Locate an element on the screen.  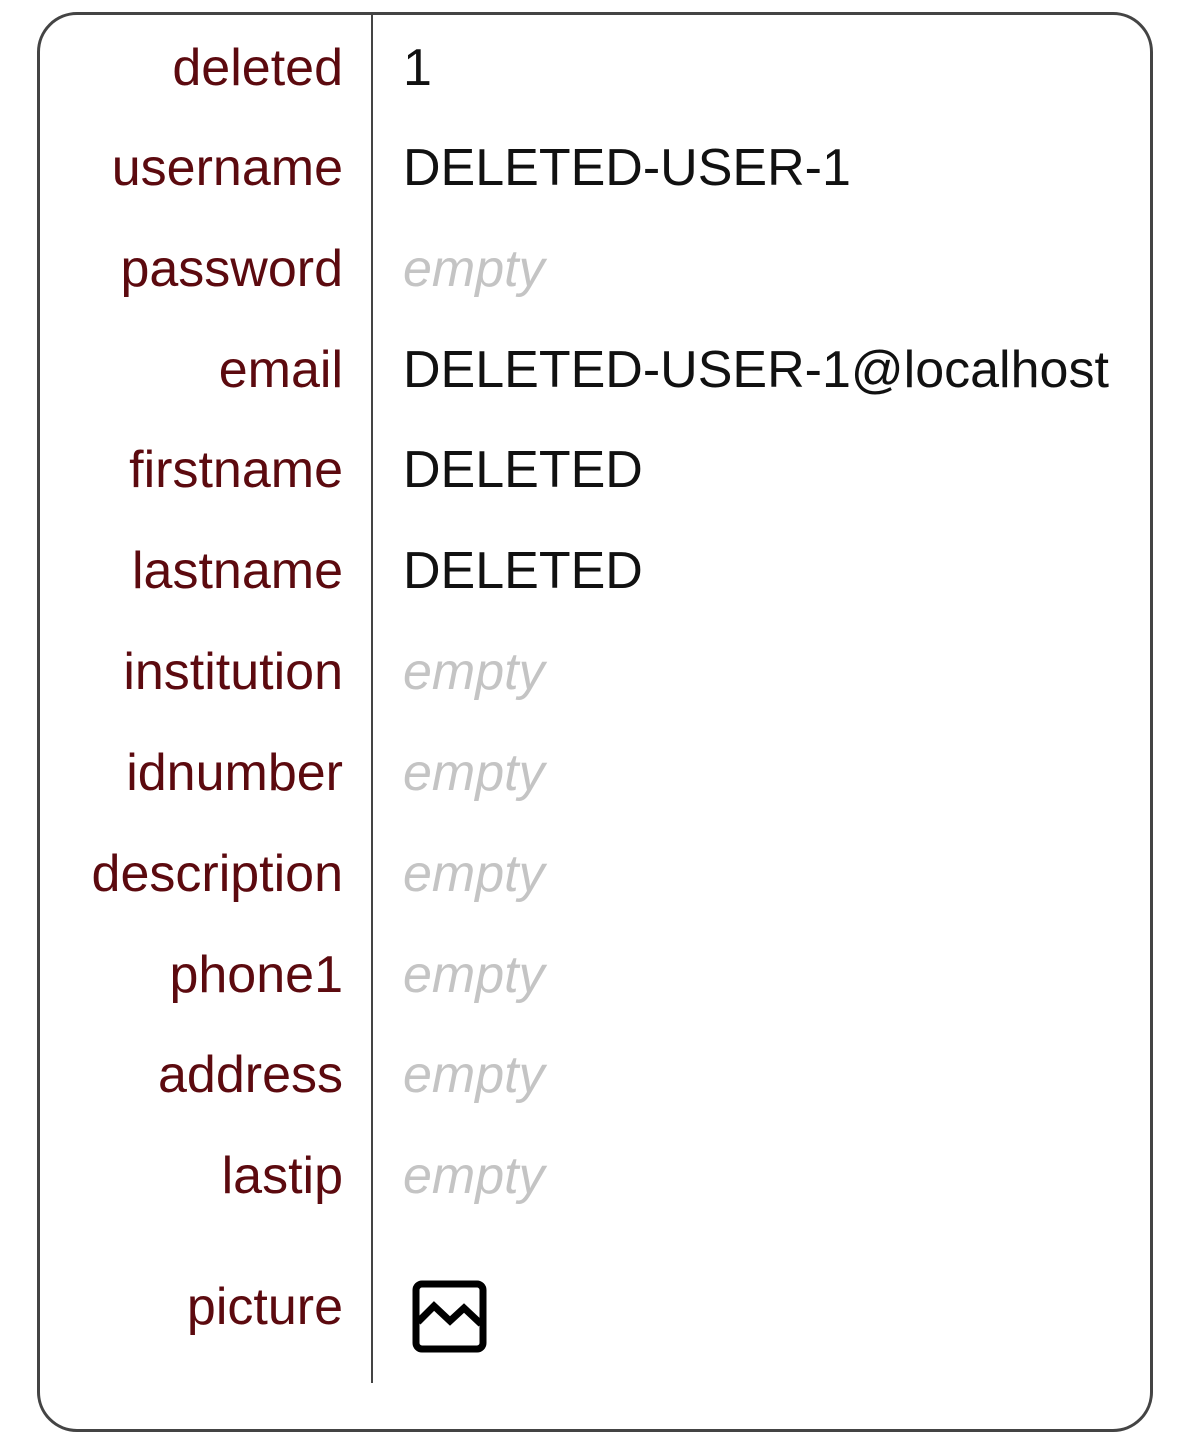
broken-image-icon is located at coordinates (449, 1316).